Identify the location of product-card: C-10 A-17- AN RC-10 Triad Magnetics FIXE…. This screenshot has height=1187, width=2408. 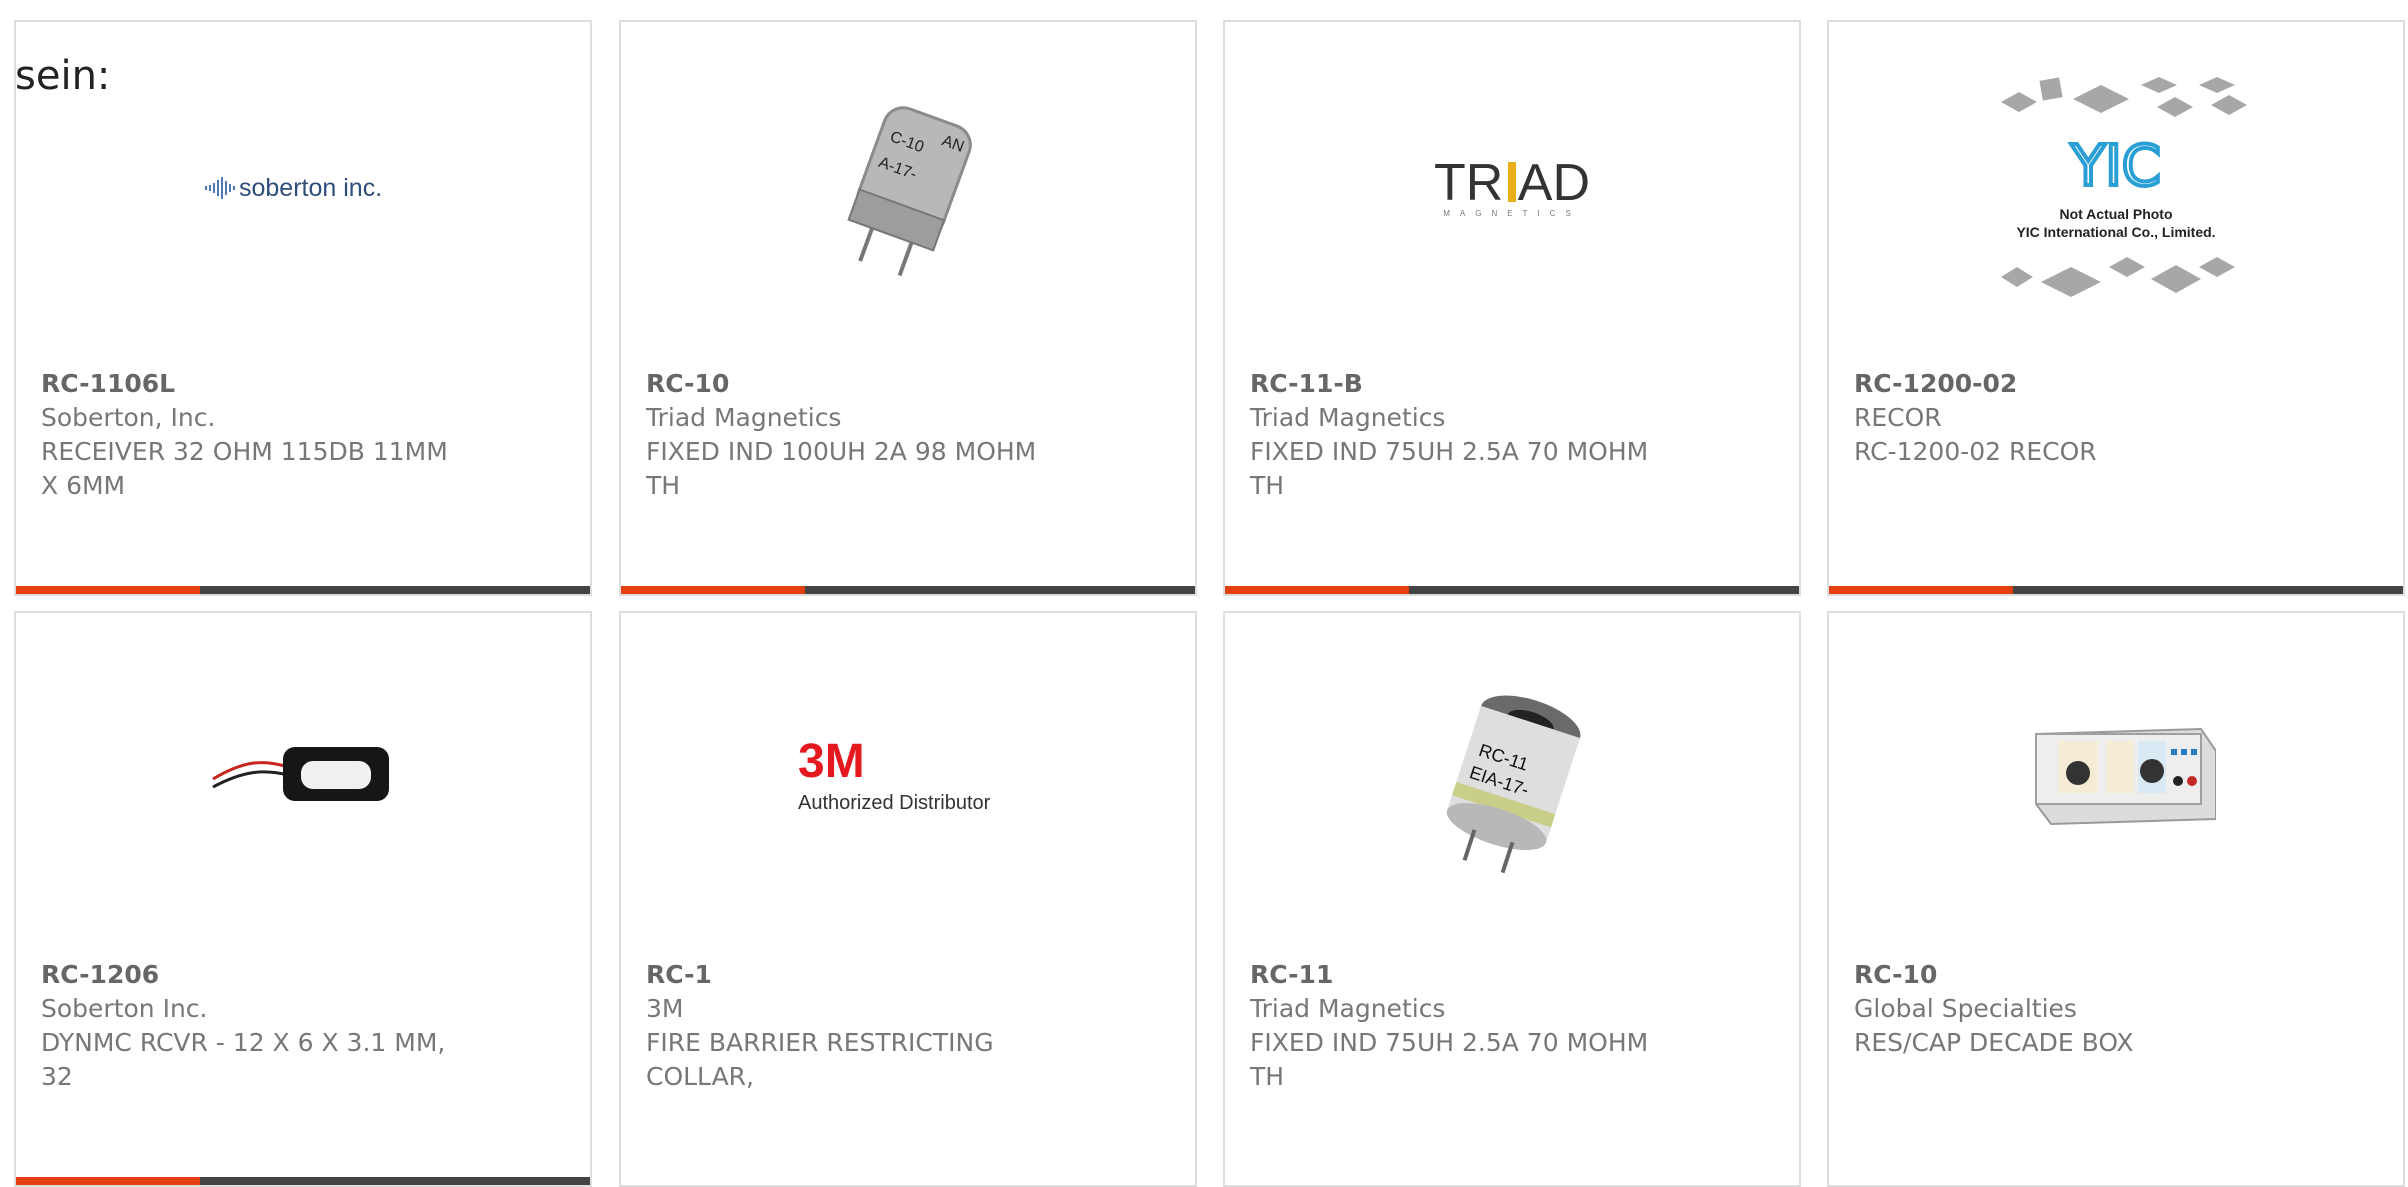
(908, 308).